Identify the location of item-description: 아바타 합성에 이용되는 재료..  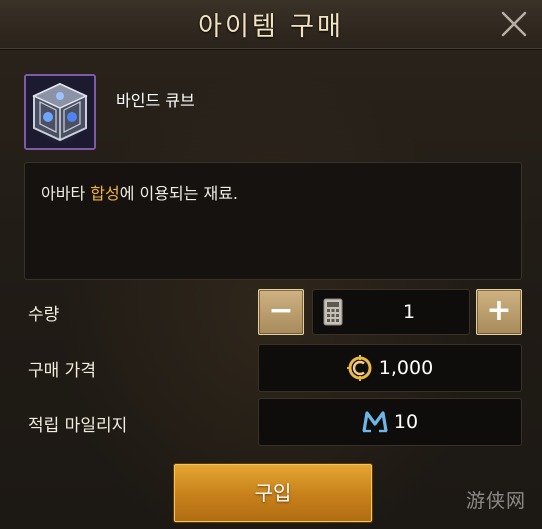
(139, 192).